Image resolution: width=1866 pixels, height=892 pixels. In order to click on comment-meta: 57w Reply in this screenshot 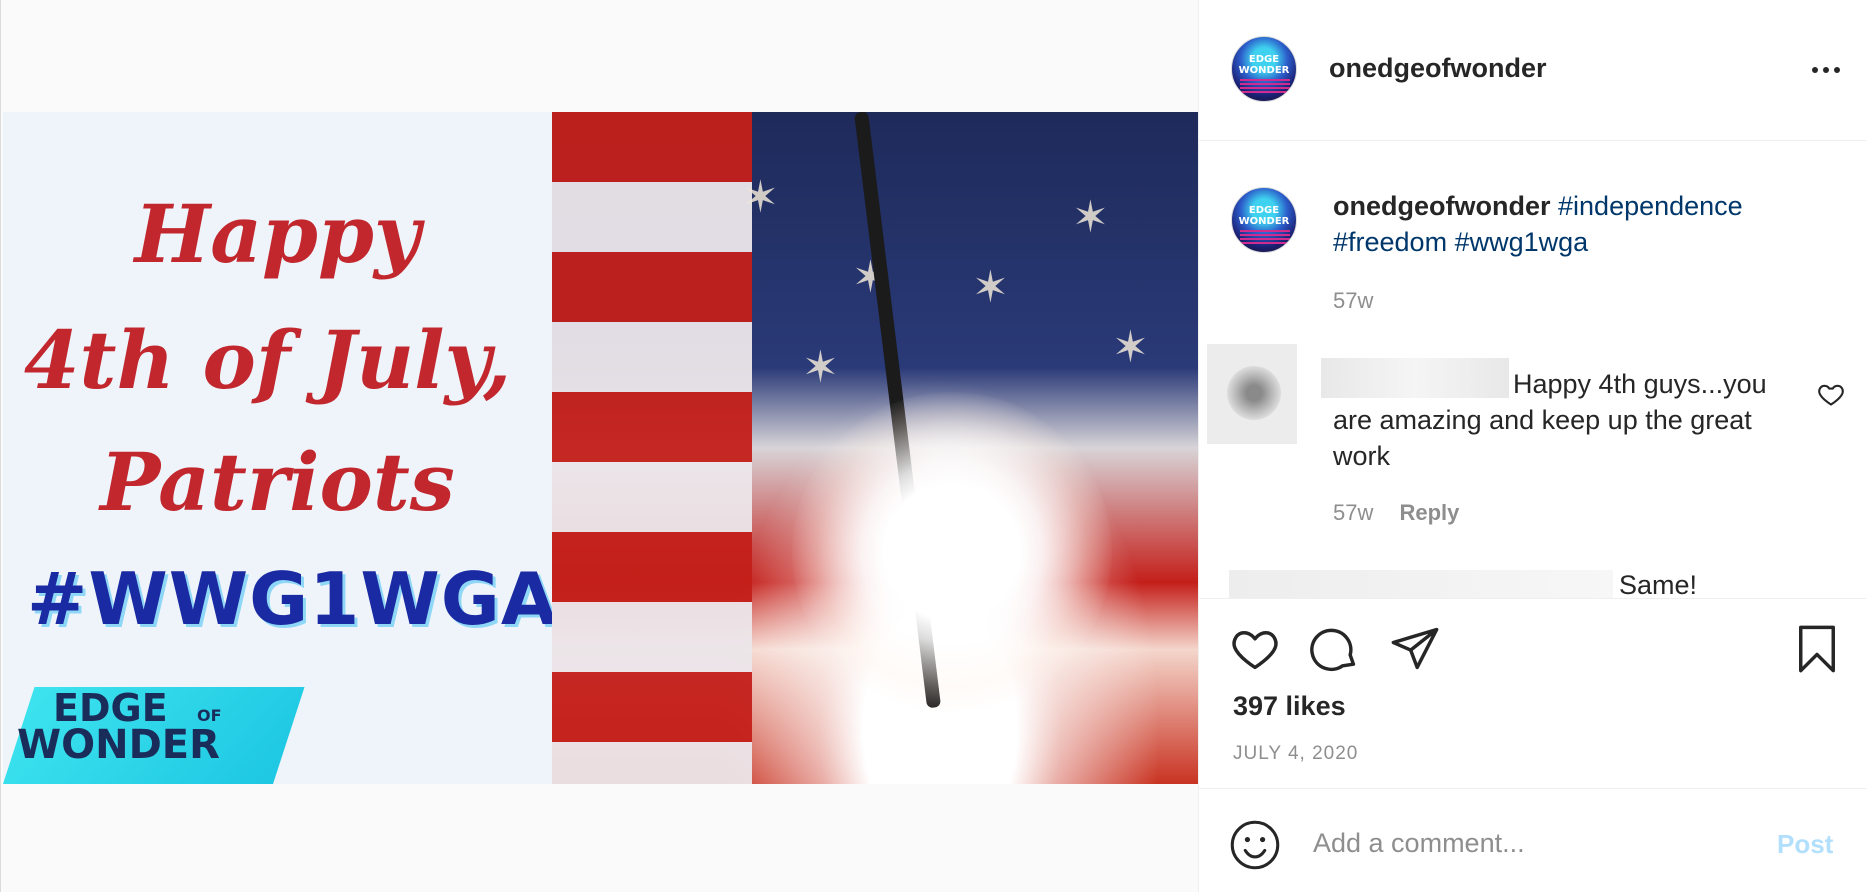, I will do `click(1396, 513)`.